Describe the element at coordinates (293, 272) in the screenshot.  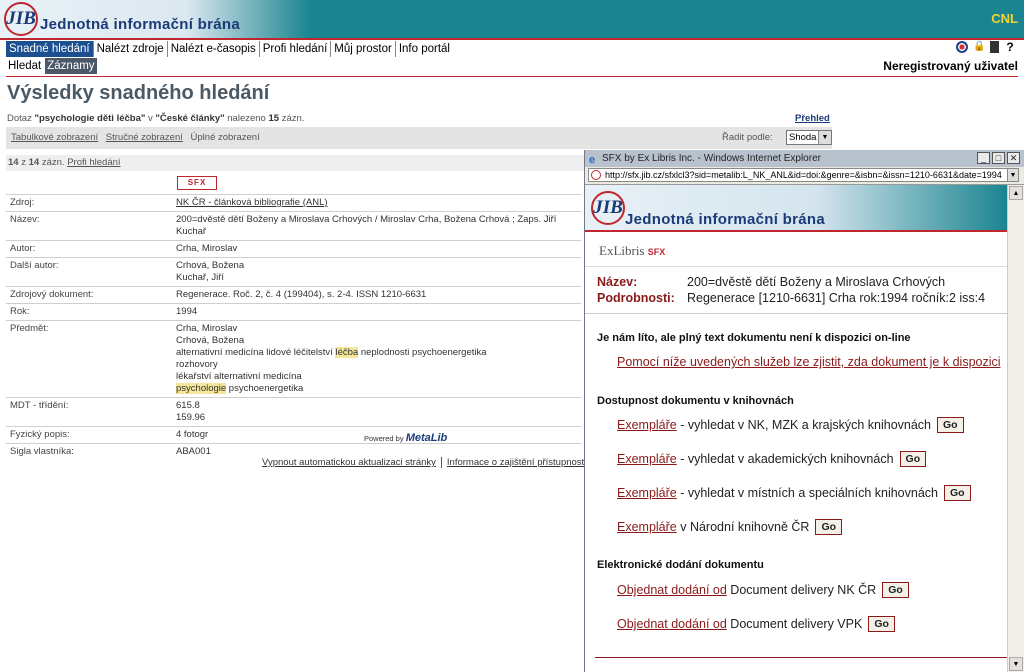
I see `table-row: Další autor: Crhová, Božena Kuchař, Jiří` at that location.